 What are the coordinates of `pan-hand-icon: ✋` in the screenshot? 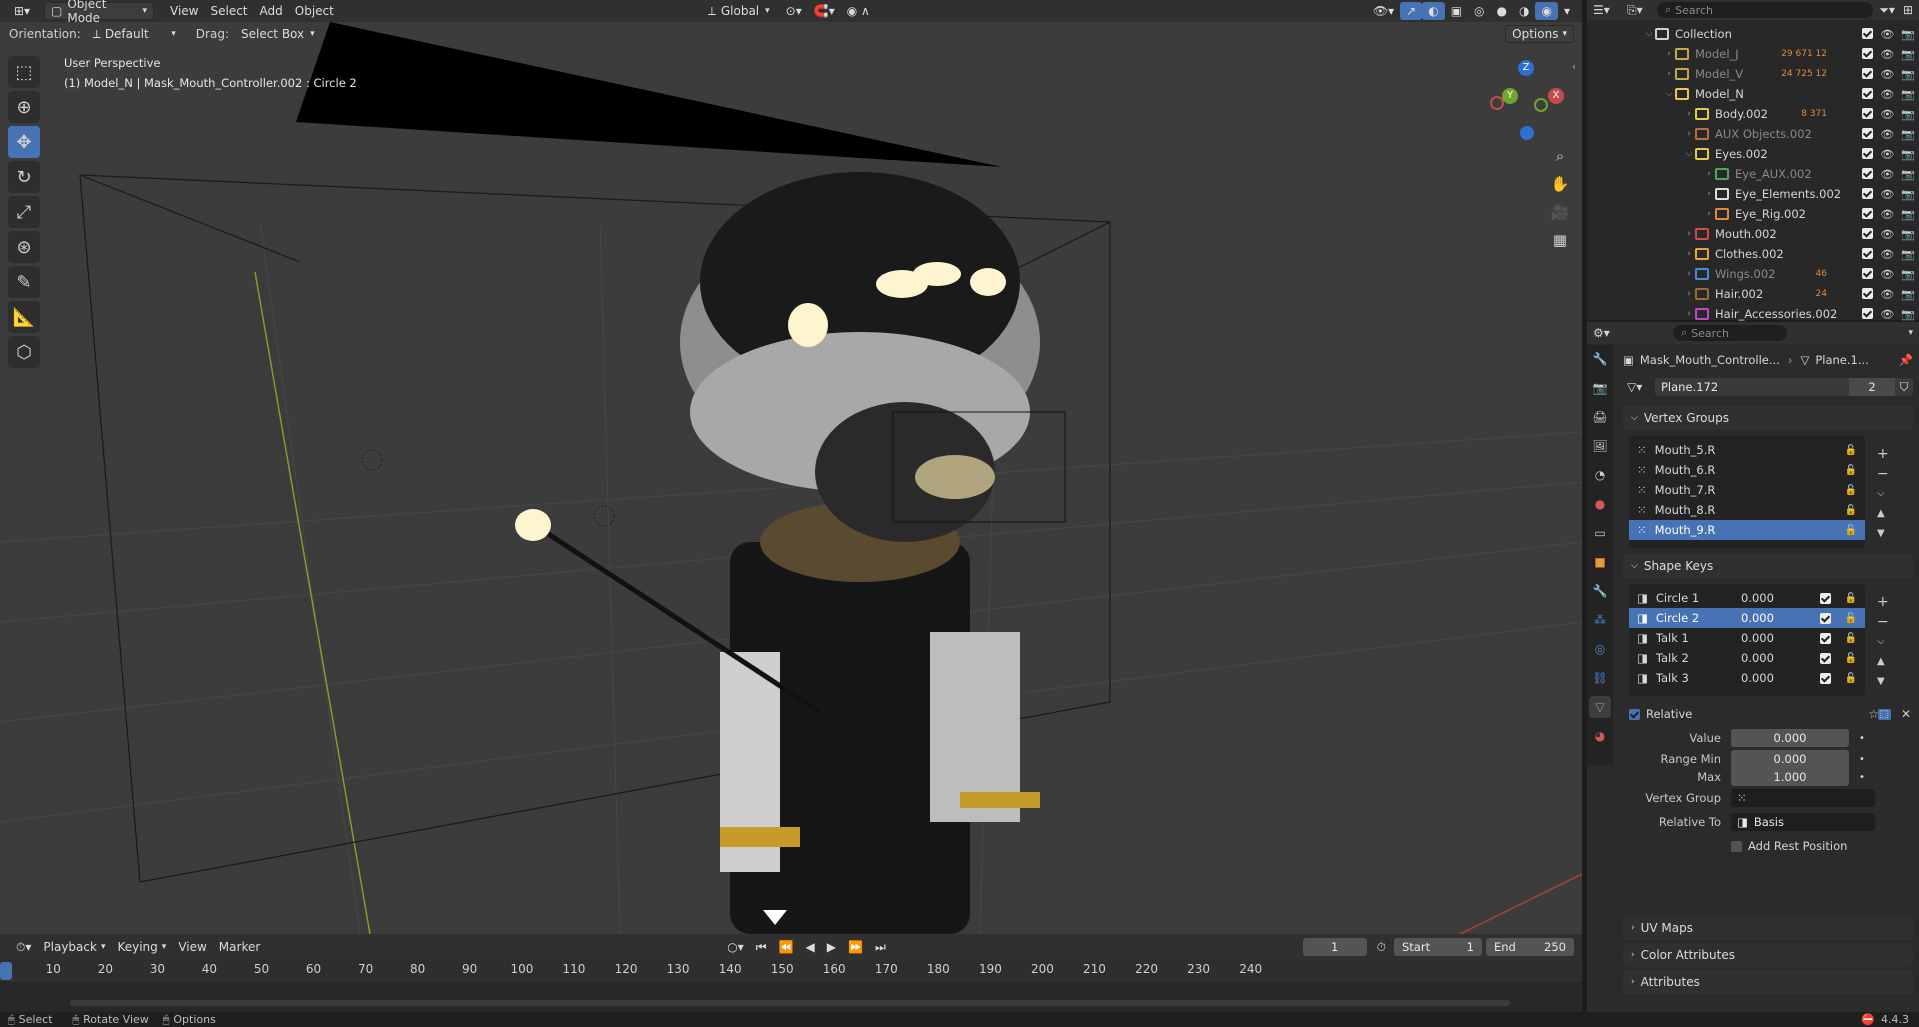 It's located at (1560, 184).